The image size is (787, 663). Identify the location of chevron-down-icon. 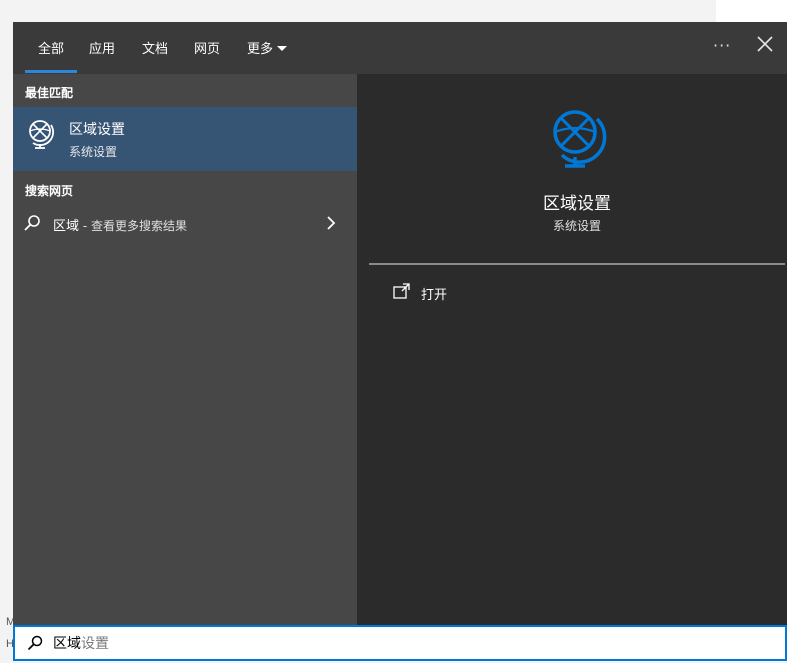
(282, 48).